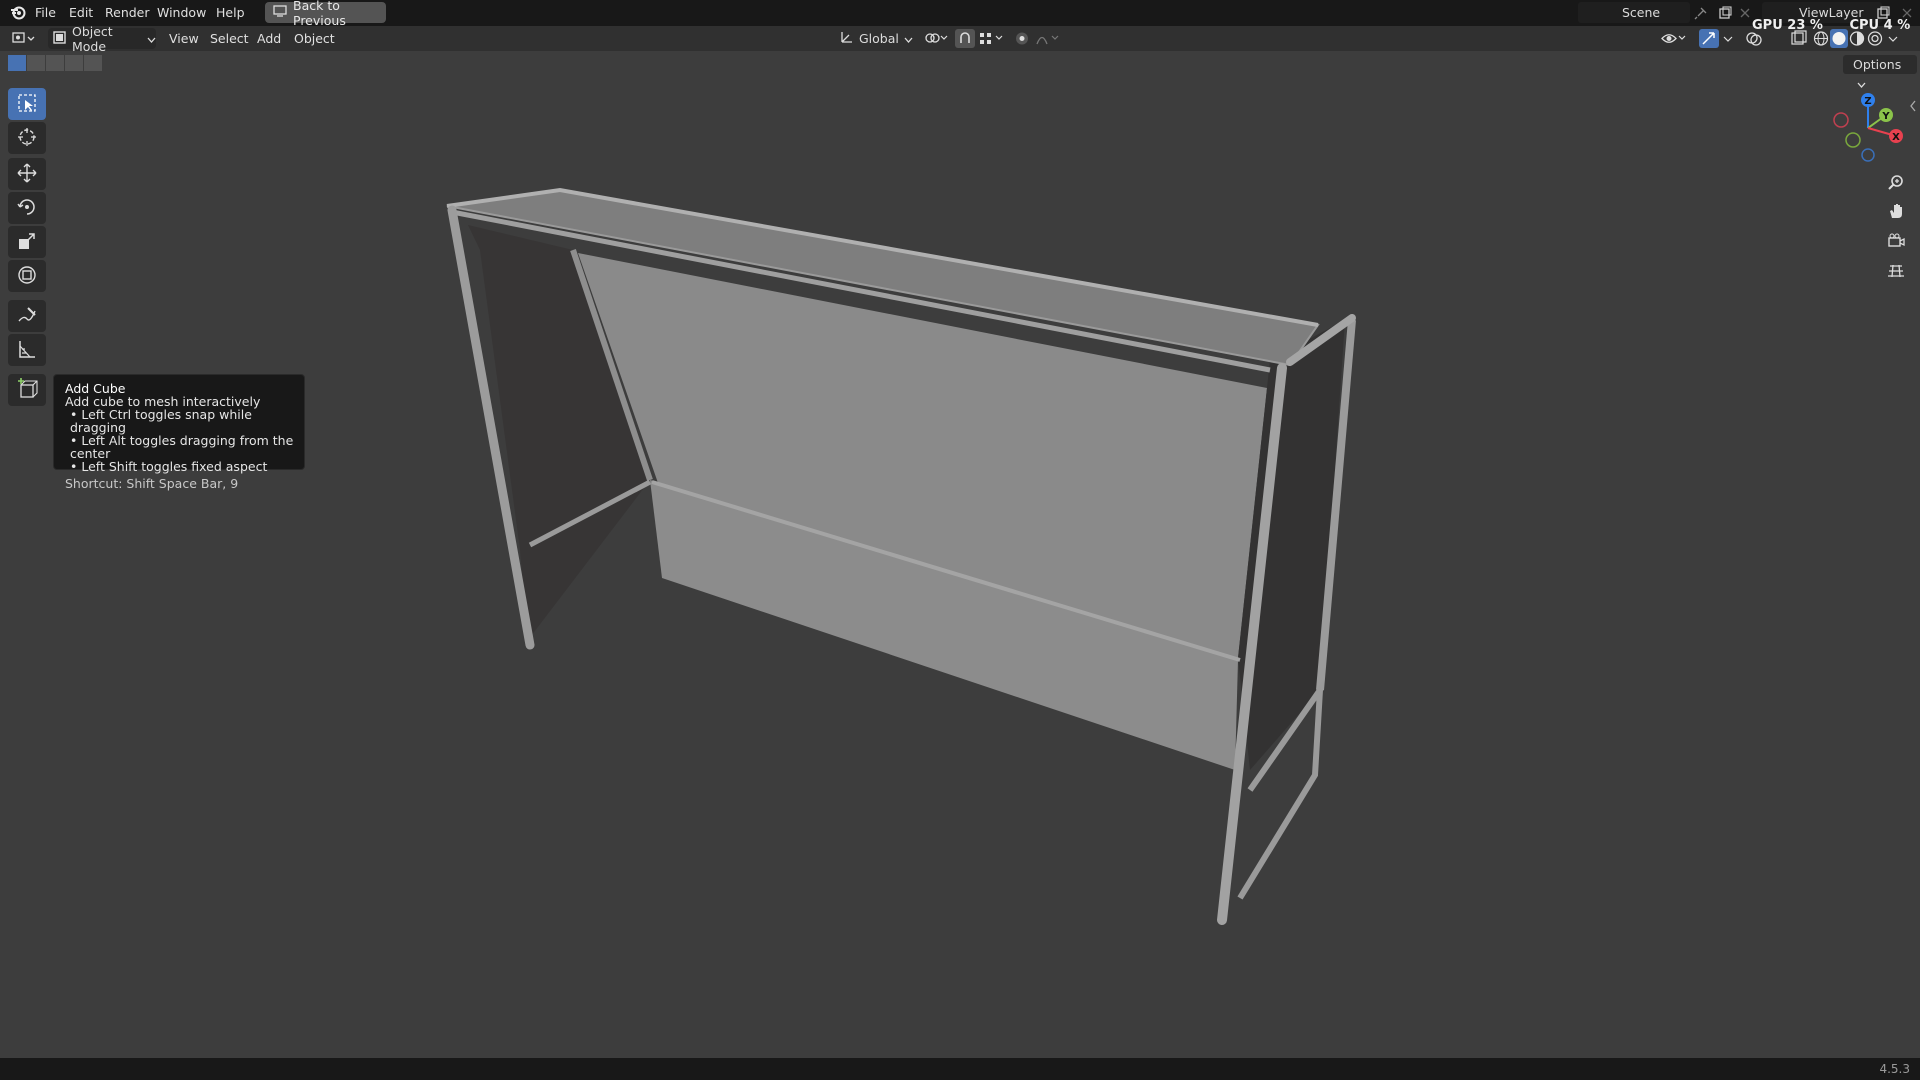  What do you see at coordinates (1841, 120) in the screenshot?
I see `gizmo-neg-x` at bounding box center [1841, 120].